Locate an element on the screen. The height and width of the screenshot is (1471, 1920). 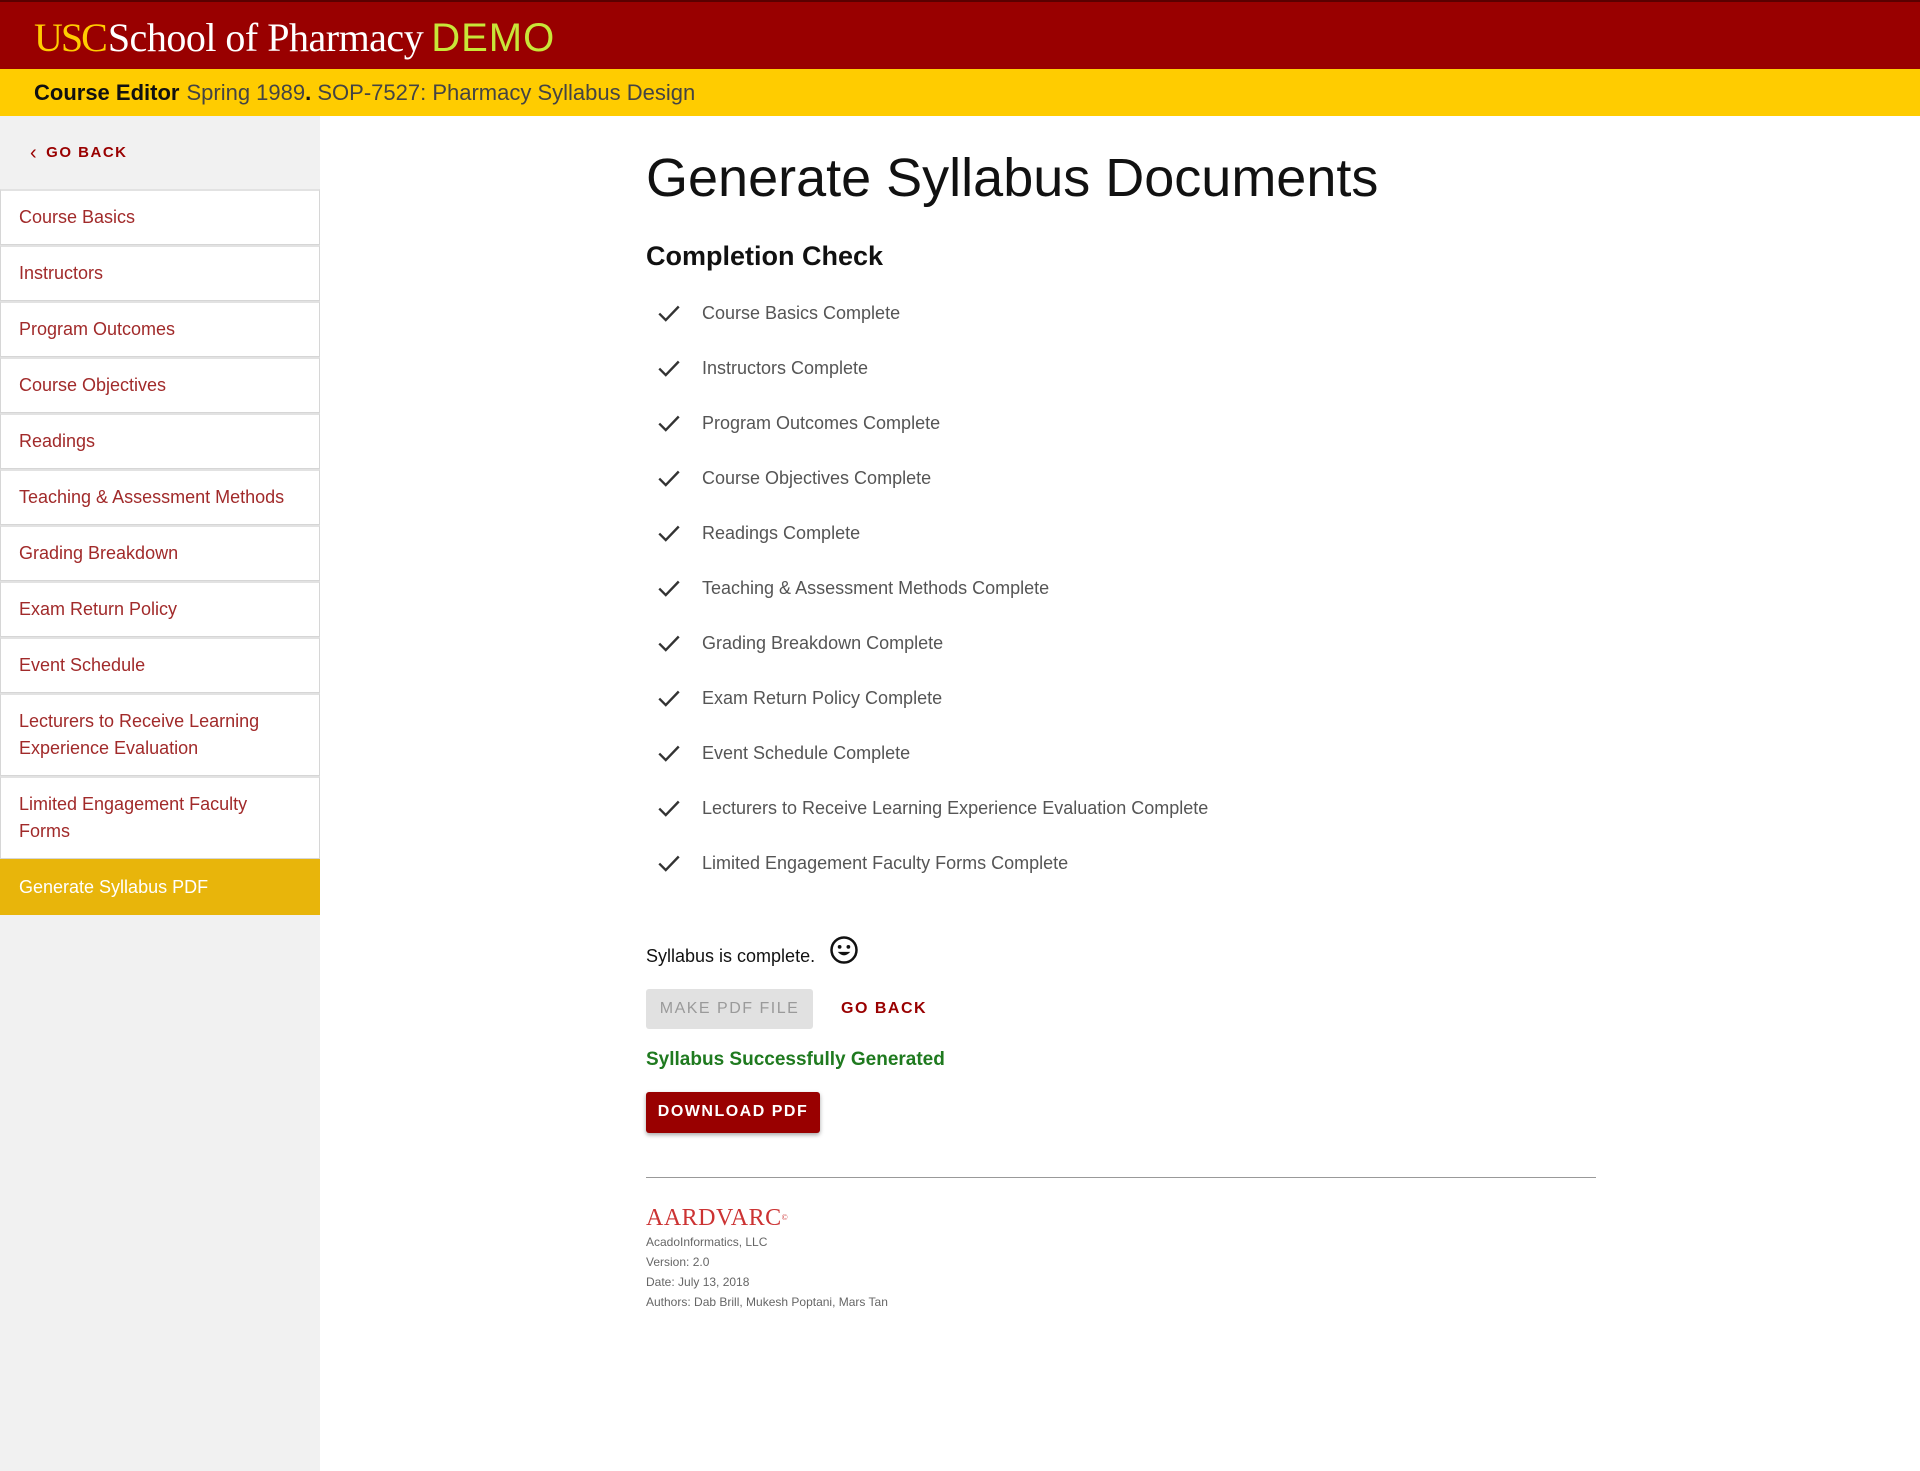
smiley-face-icon is located at coordinates (844, 950).